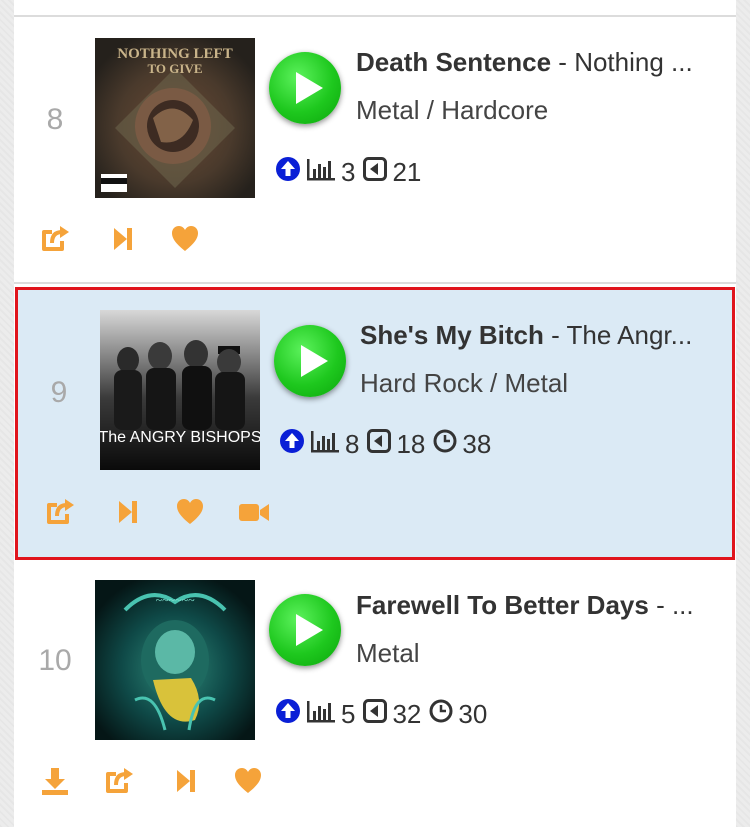 The image size is (750, 827). I want to click on track-stats: 3 21, so click(352, 172).